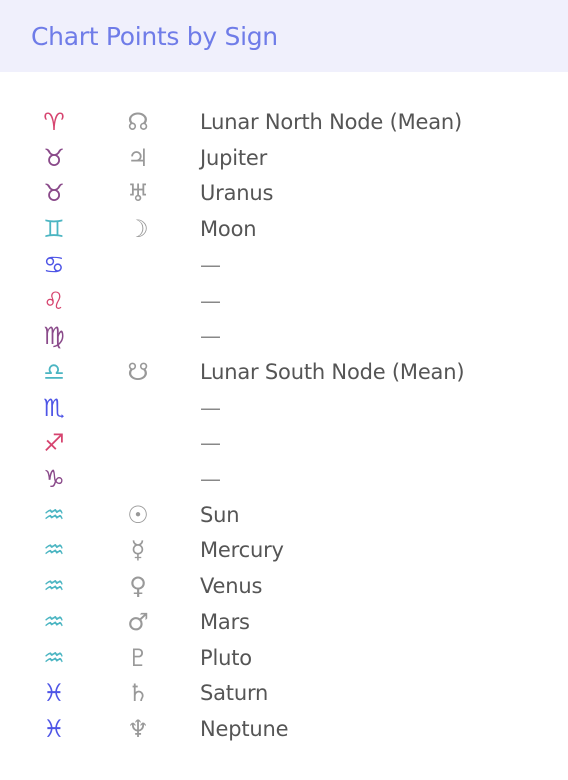  What do you see at coordinates (138, 586) in the screenshot?
I see `venus-icon: ♀` at bounding box center [138, 586].